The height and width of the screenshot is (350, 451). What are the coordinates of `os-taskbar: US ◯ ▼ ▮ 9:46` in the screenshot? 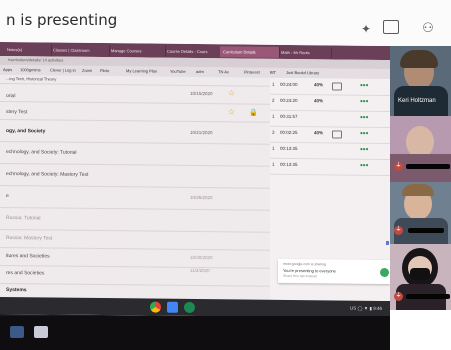 It's located at (195, 307).